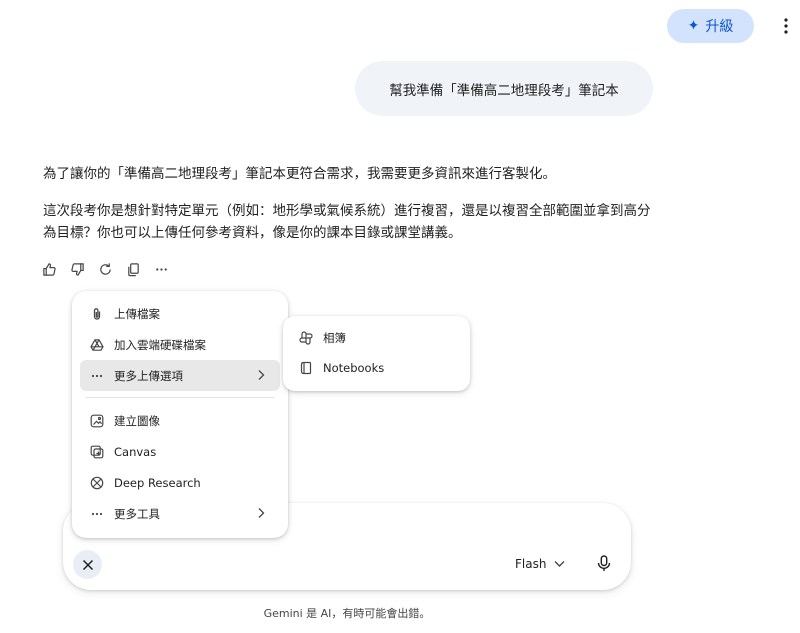 Image resolution: width=800 pixels, height=633 pixels. Describe the element at coordinates (559, 564) in the screenshot. I see `chevron-down-icon` at that location.